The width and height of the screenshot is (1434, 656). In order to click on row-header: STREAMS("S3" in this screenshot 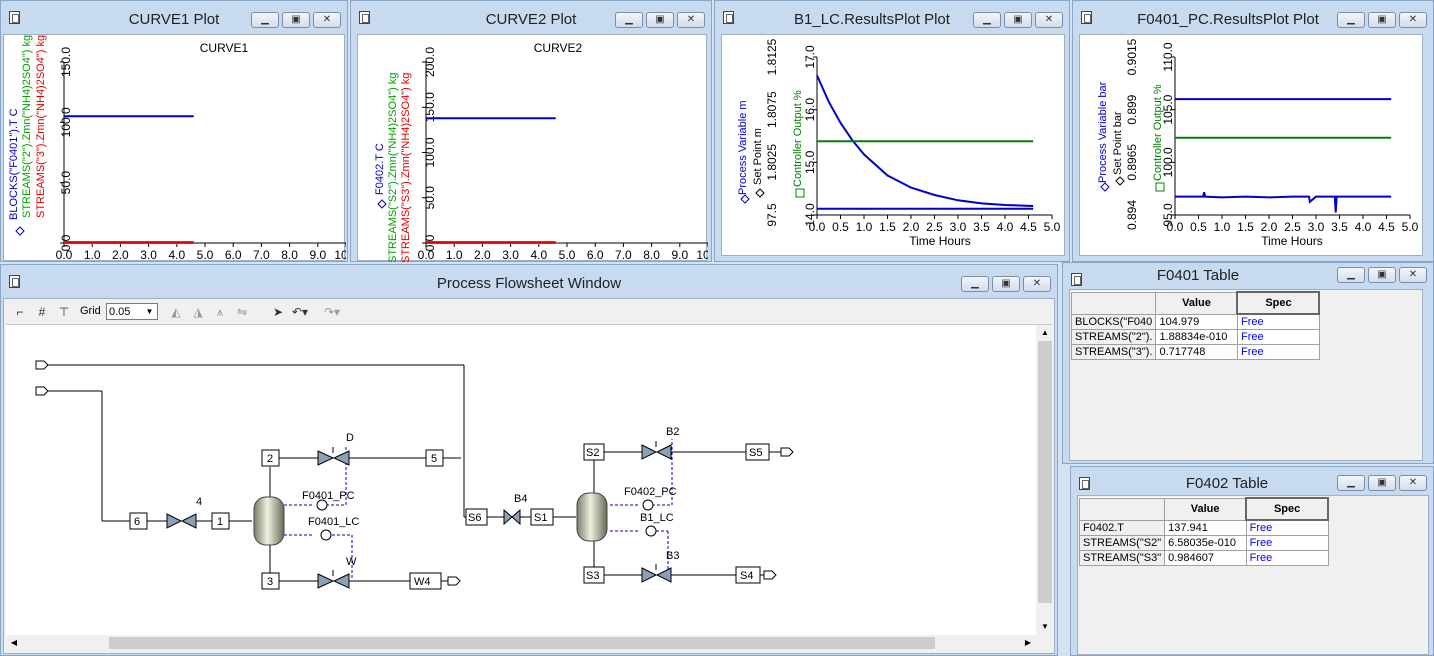, I will do `click(1122, 558)`.